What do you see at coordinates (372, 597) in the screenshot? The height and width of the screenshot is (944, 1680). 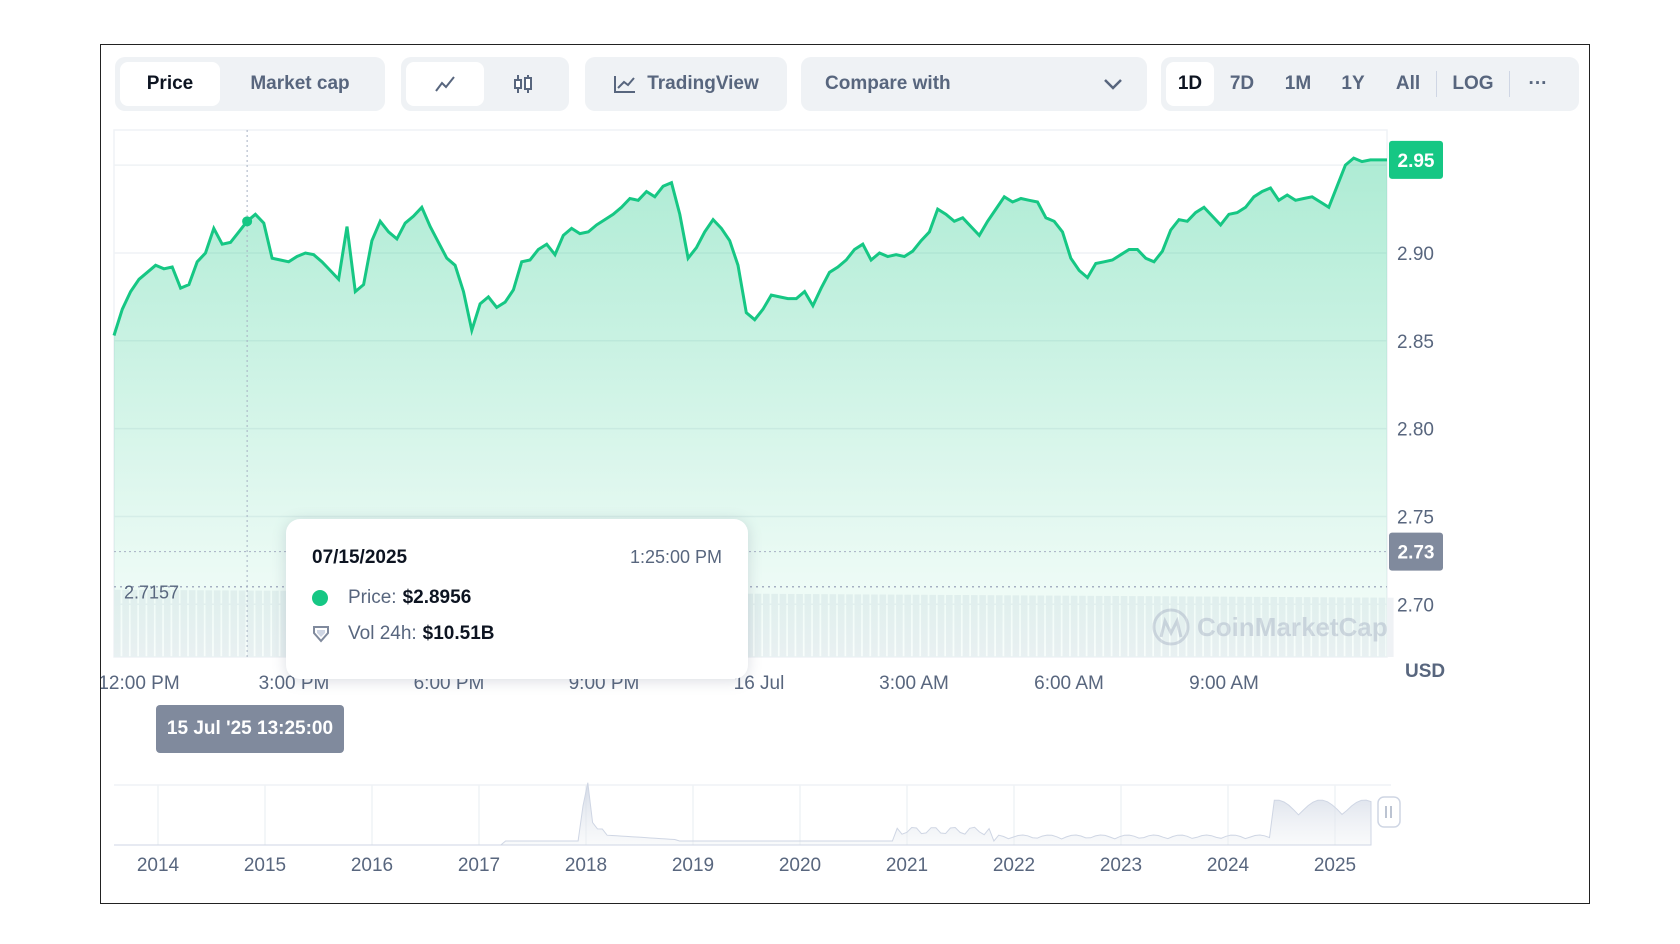 I see `tooltip-price-label: Price:` at bounding box center [372, 597].